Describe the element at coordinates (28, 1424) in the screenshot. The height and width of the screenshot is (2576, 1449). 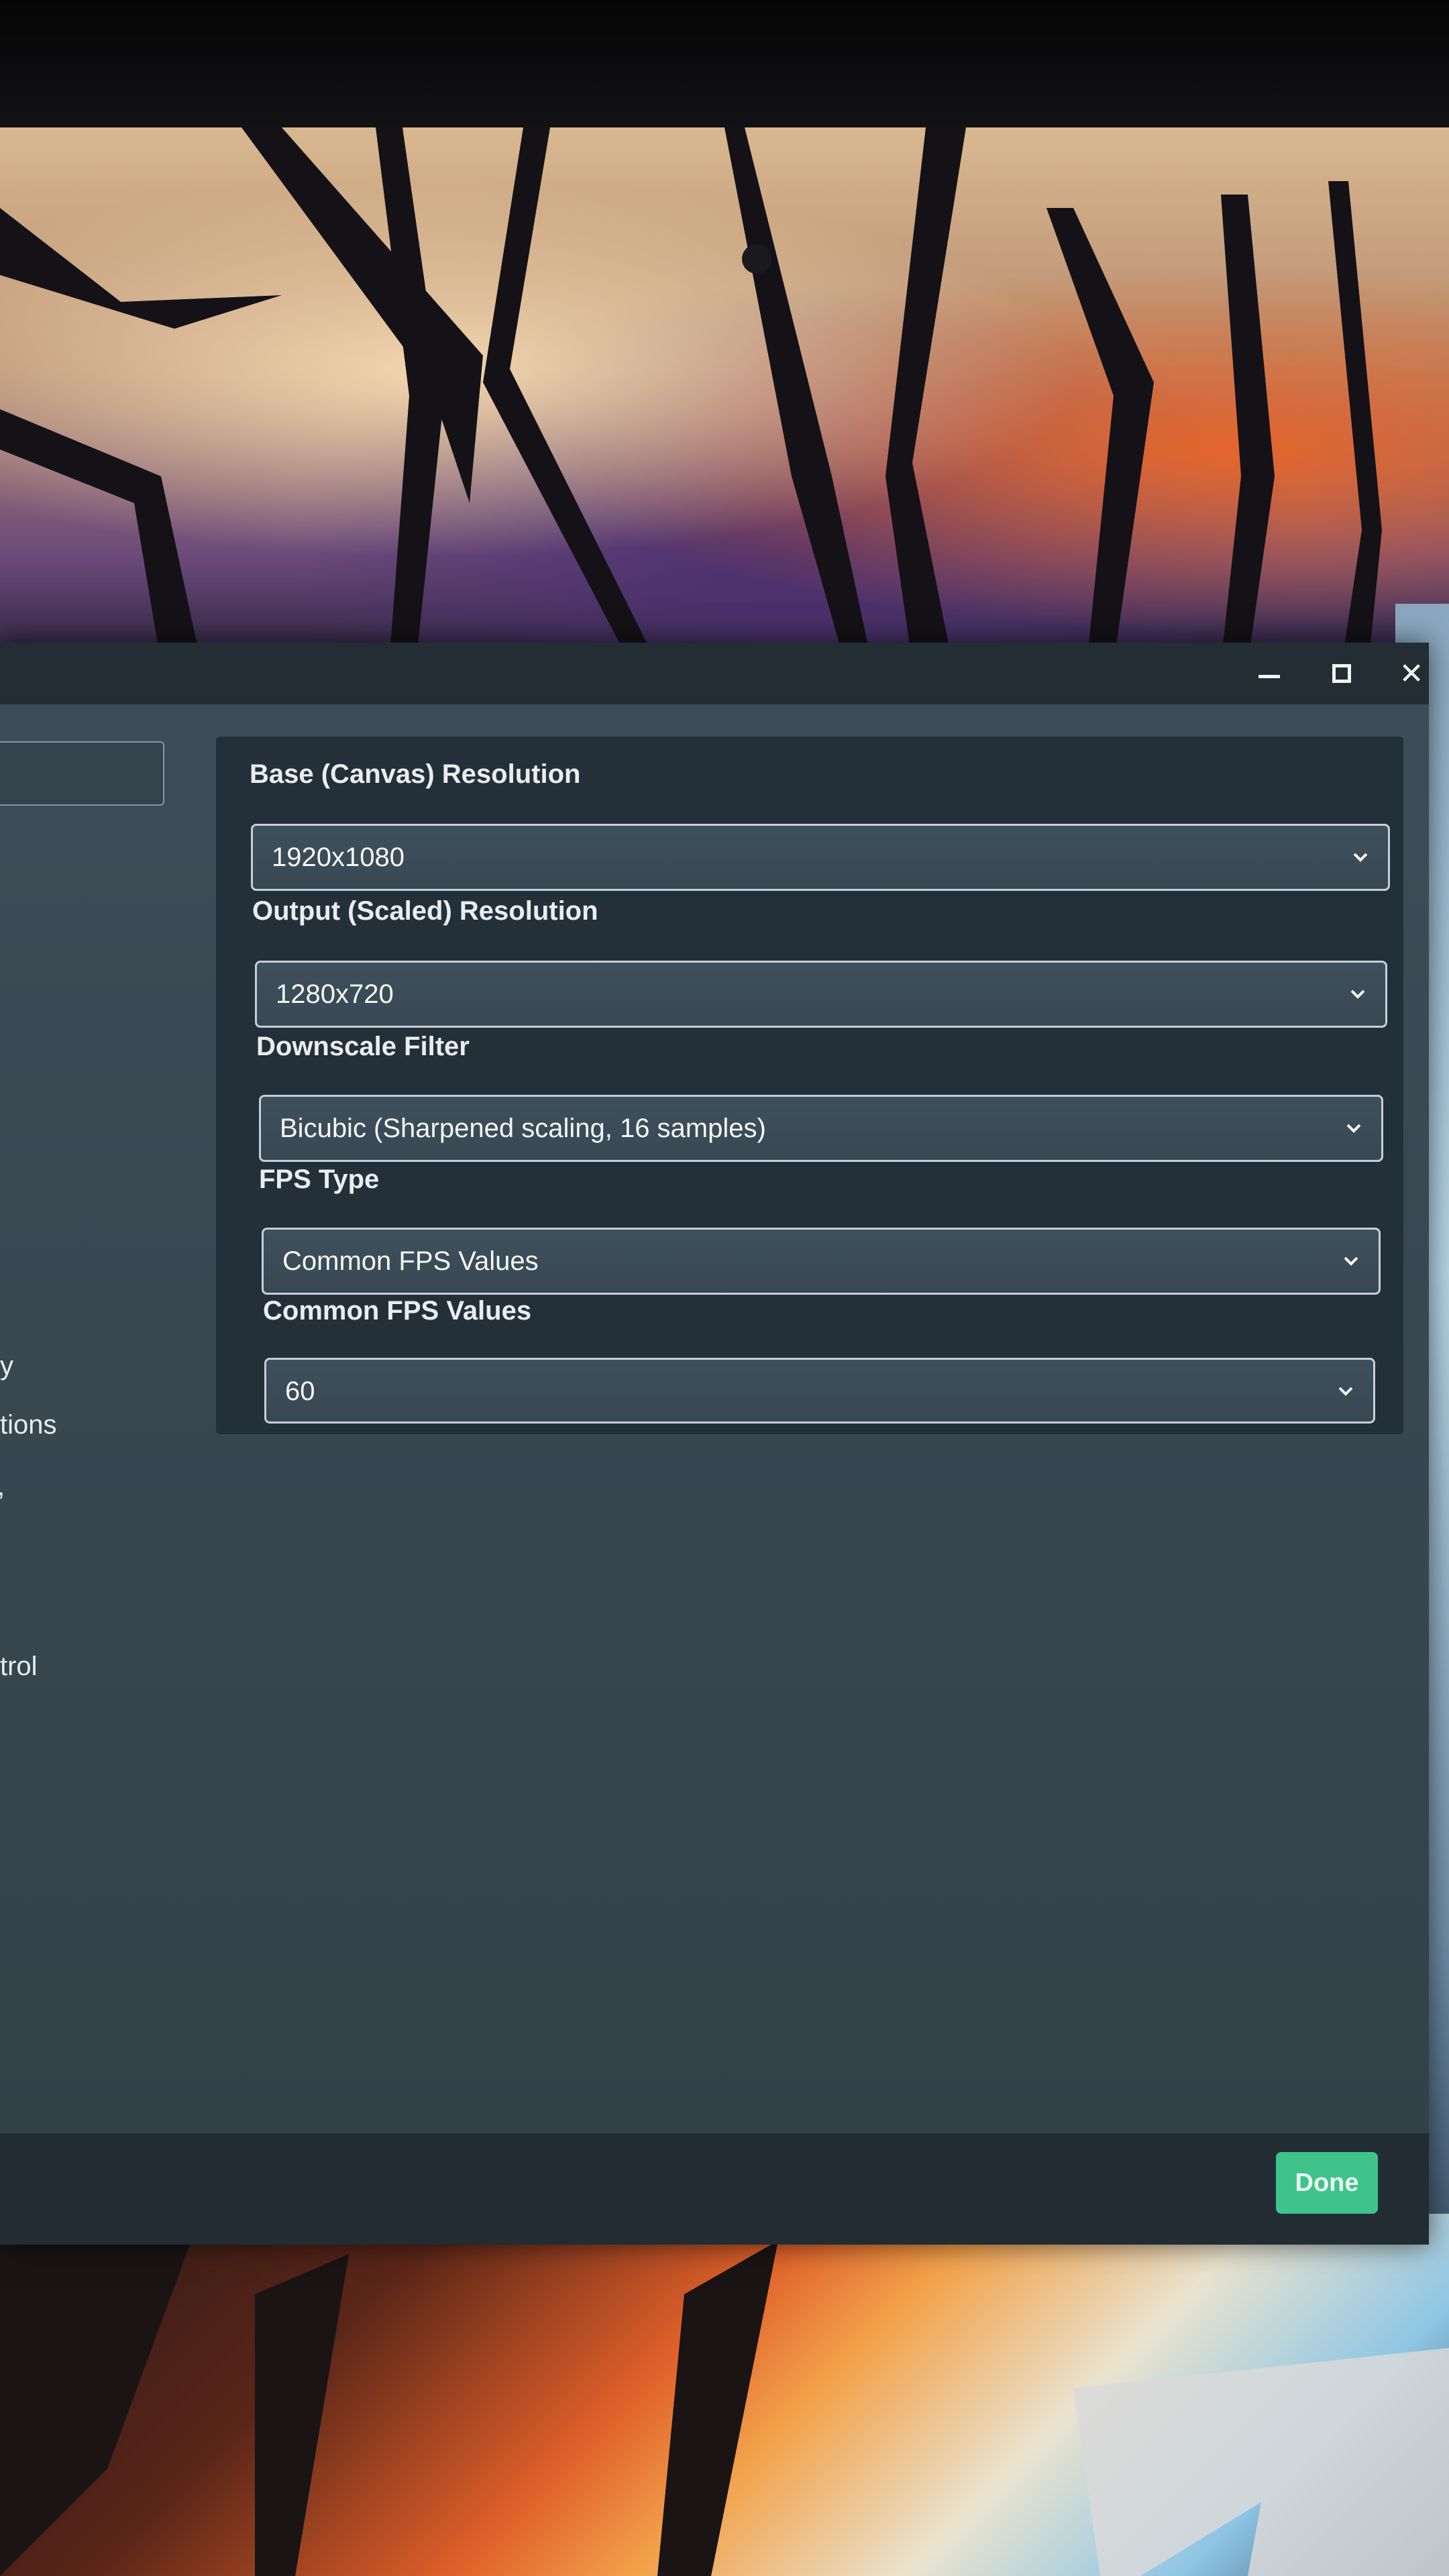
I see `sidebar-item: tions` at that location.